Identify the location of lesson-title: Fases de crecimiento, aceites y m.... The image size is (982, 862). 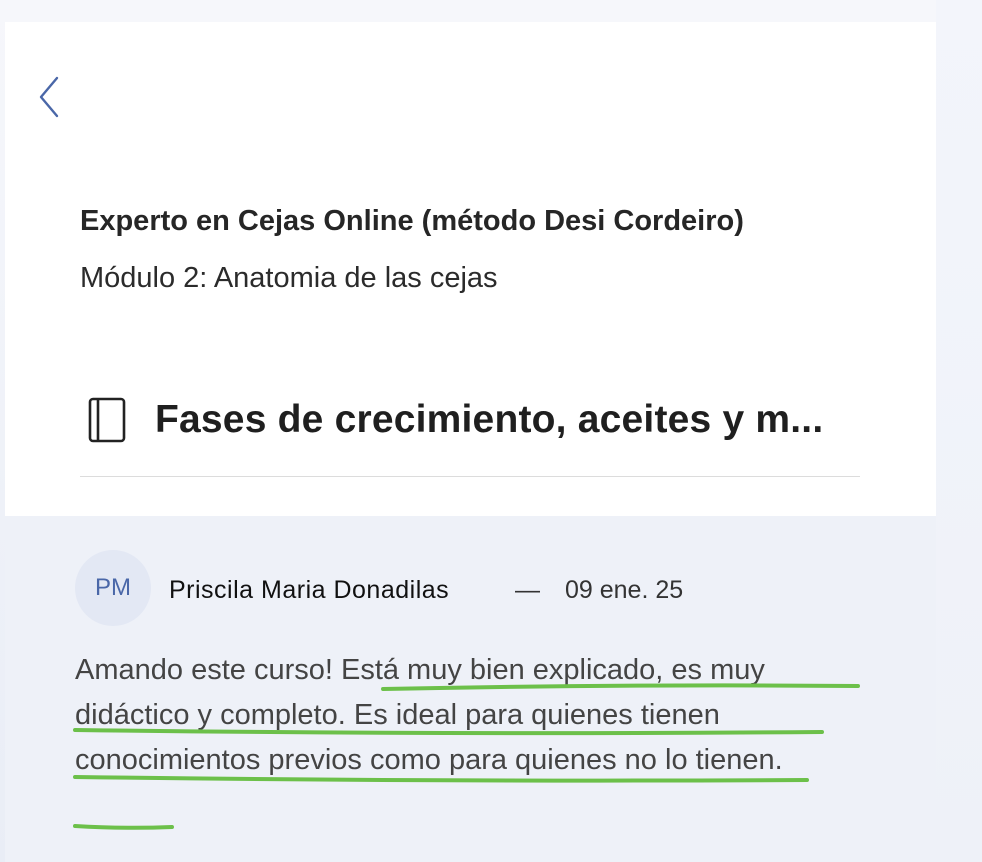
(489, 419).